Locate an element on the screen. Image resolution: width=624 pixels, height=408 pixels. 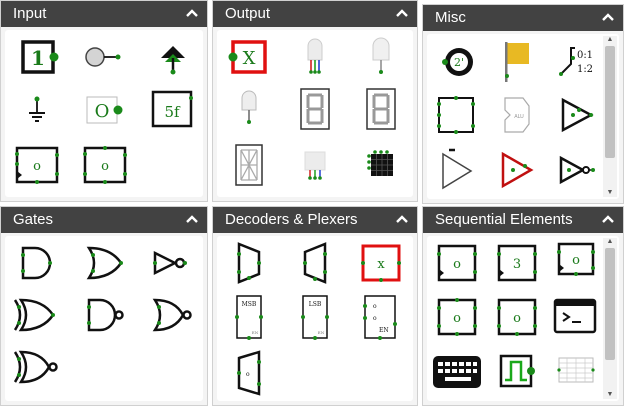
sequential-panel-body: o 3 o o o ▲ ▼ is located at coordinates (523, 318).